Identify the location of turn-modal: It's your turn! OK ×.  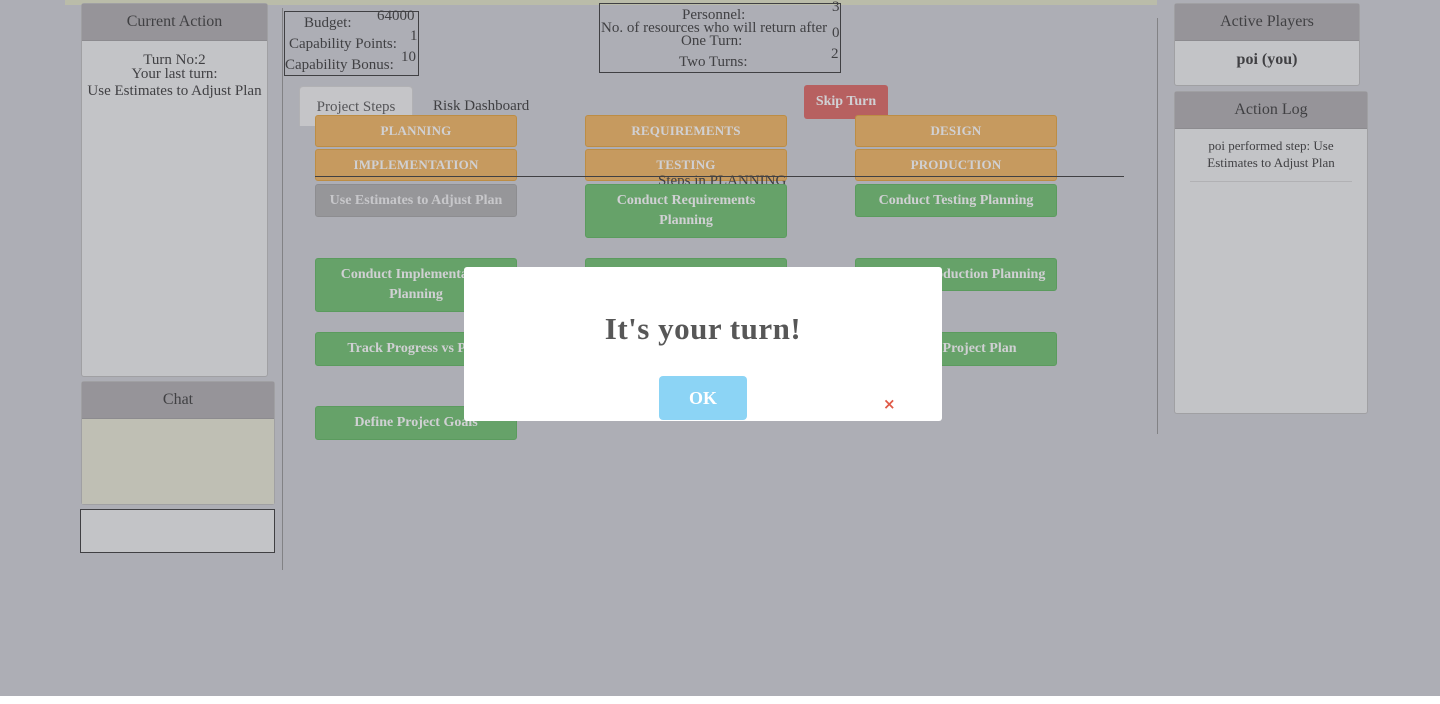
(703, 344).